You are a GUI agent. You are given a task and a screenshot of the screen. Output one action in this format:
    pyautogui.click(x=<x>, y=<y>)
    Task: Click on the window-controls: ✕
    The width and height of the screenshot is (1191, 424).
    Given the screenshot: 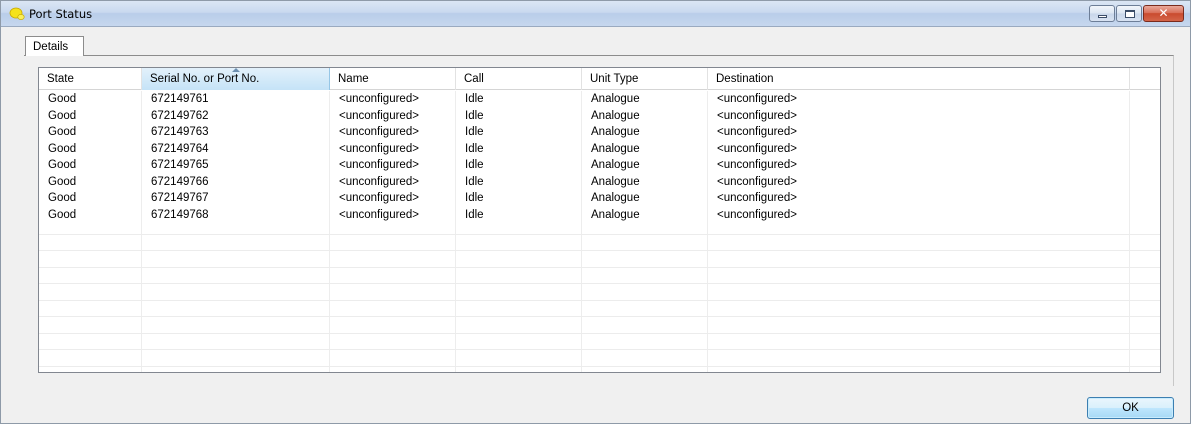 What is the action you would take?
    pyautogui.click(x=1136, y=14)
    